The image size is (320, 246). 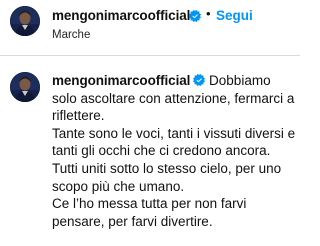 What do you see at coordinates (234, 15) in the screenshot?
I see `follow-button: Segui` at bounding box center [234, 15].